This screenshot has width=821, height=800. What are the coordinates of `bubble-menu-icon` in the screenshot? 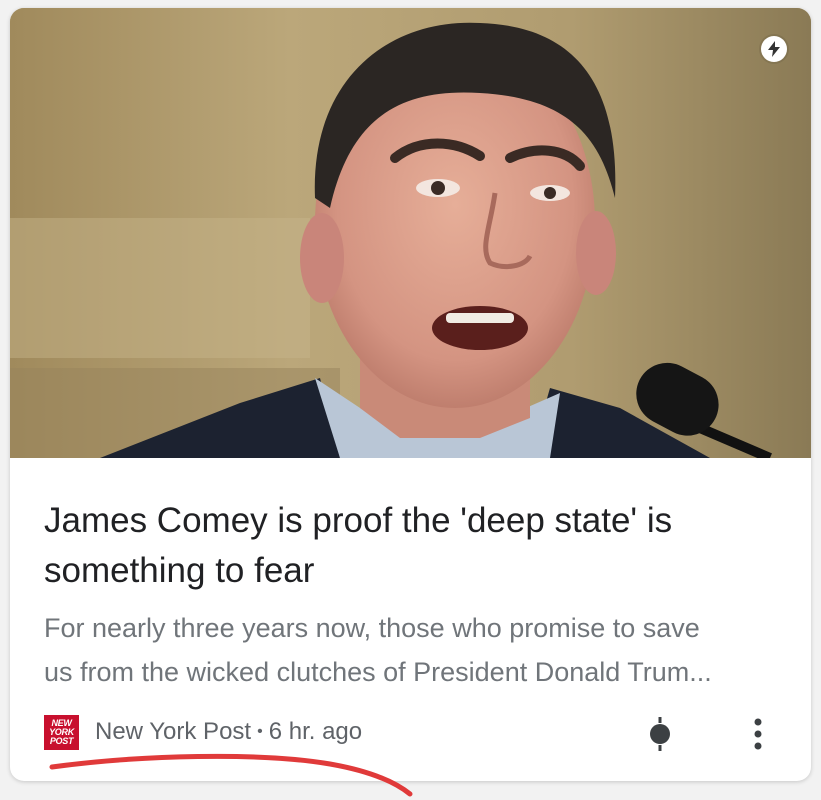 It's located at (660, 734).